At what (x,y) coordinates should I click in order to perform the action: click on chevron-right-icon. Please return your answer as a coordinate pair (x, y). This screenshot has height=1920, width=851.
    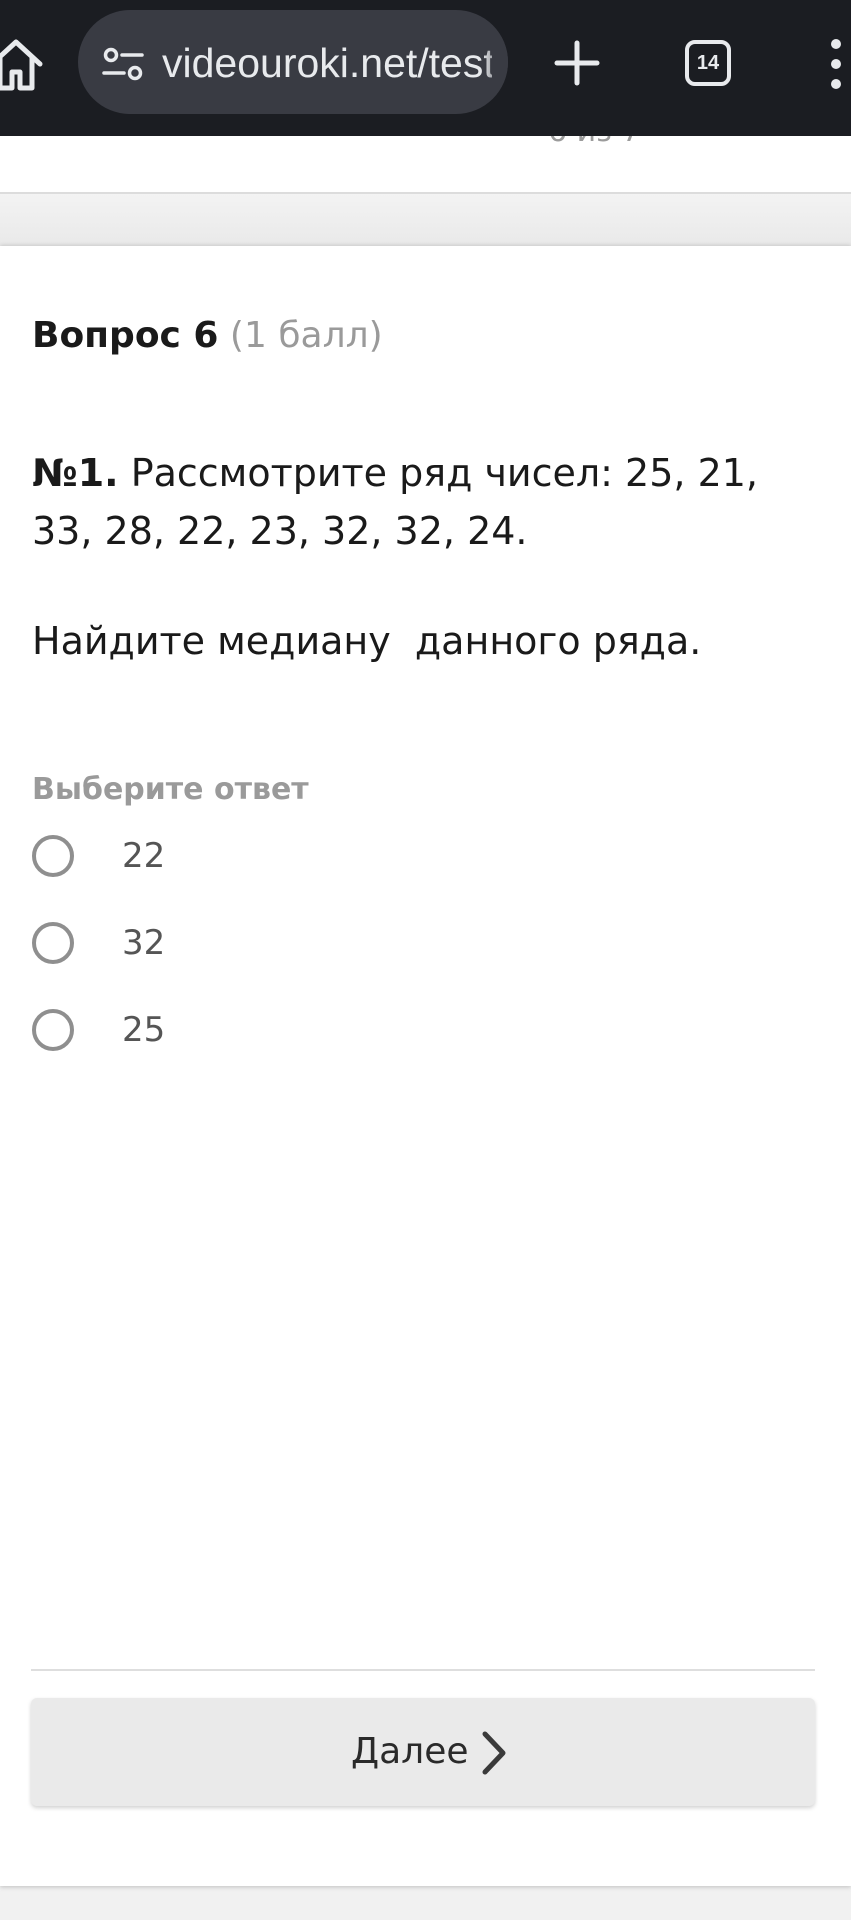
    Looking at the image, I should click on (494, 1753).